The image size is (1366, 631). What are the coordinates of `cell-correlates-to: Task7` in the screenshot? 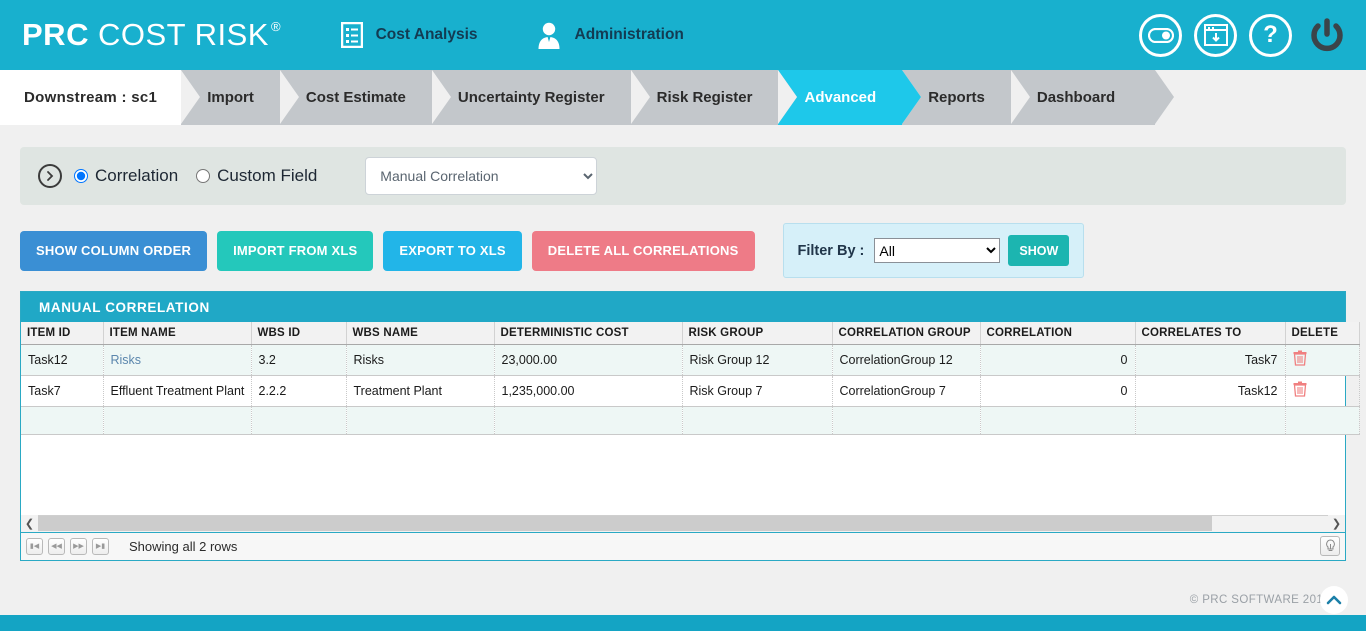 It's located at (1210, 360).